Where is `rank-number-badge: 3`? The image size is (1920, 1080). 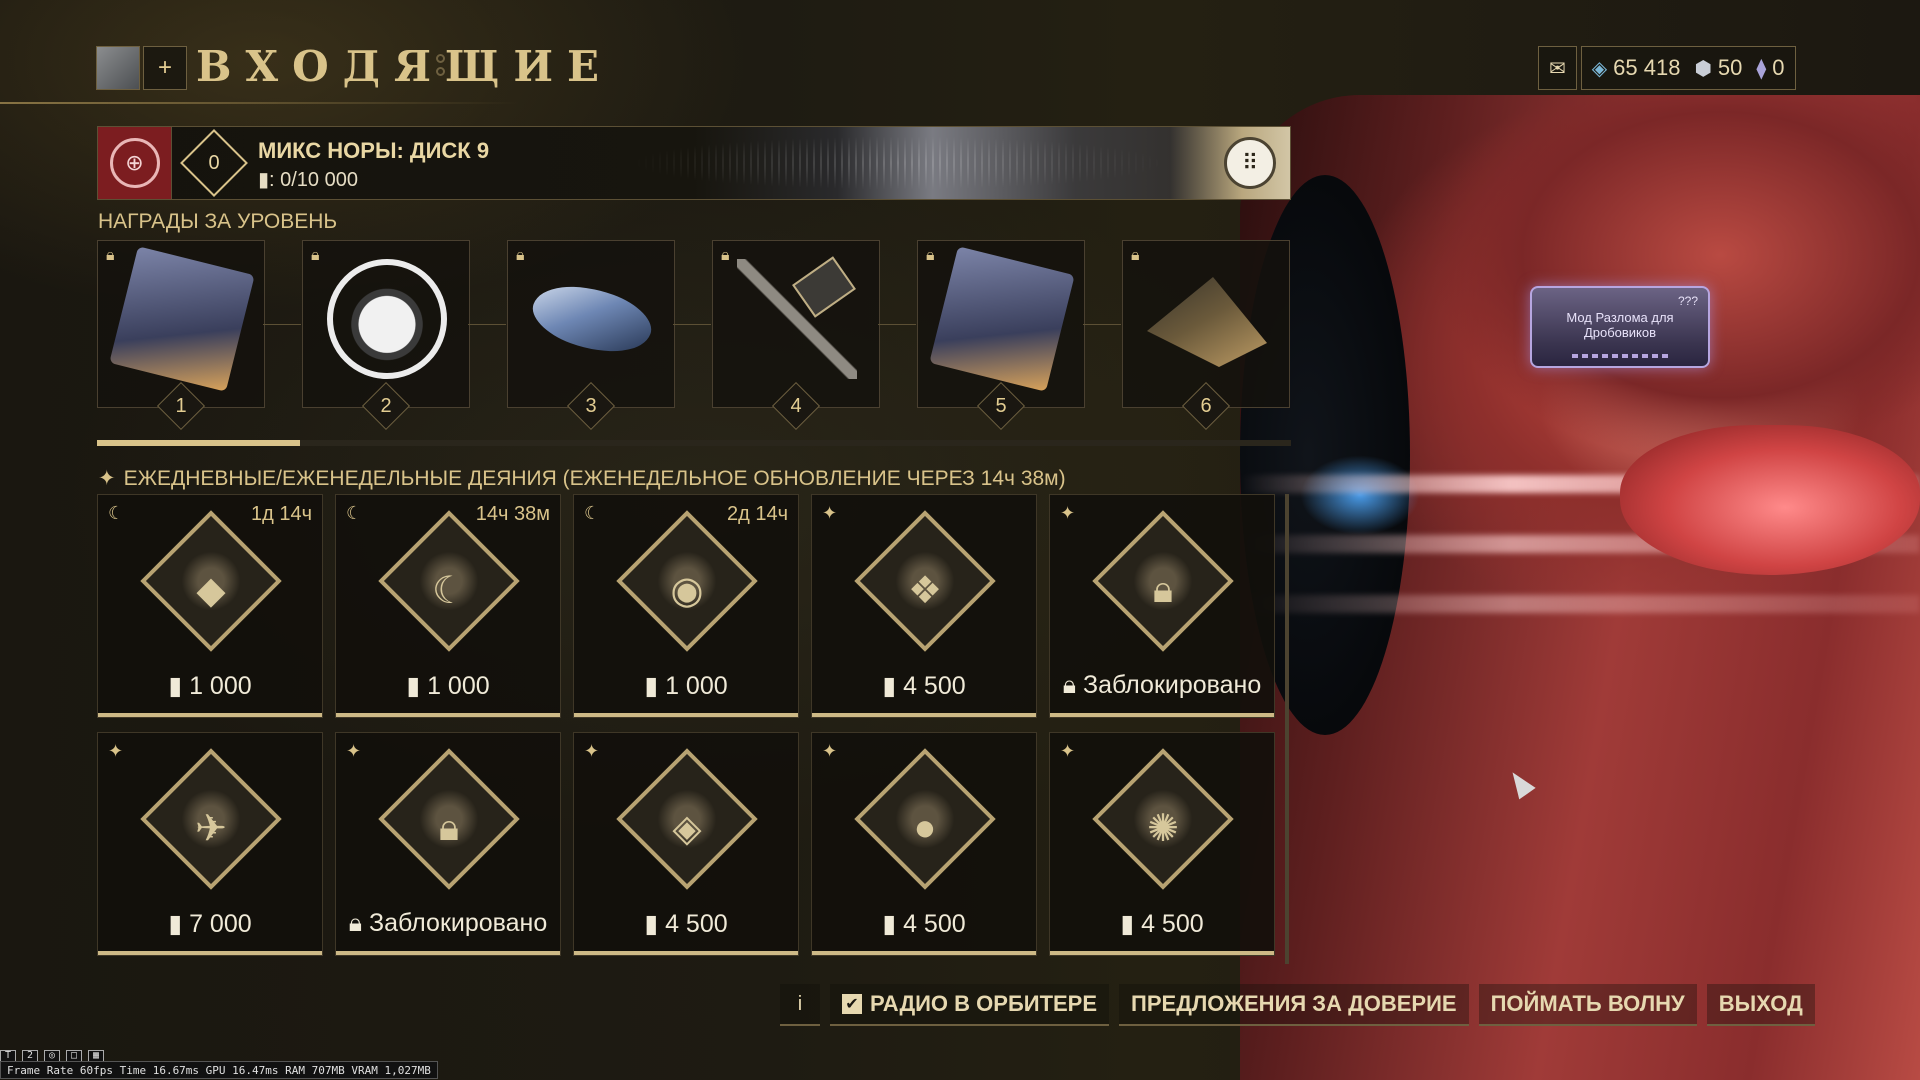 rank-number-badge: 3 is located at coordinates (591, 406).